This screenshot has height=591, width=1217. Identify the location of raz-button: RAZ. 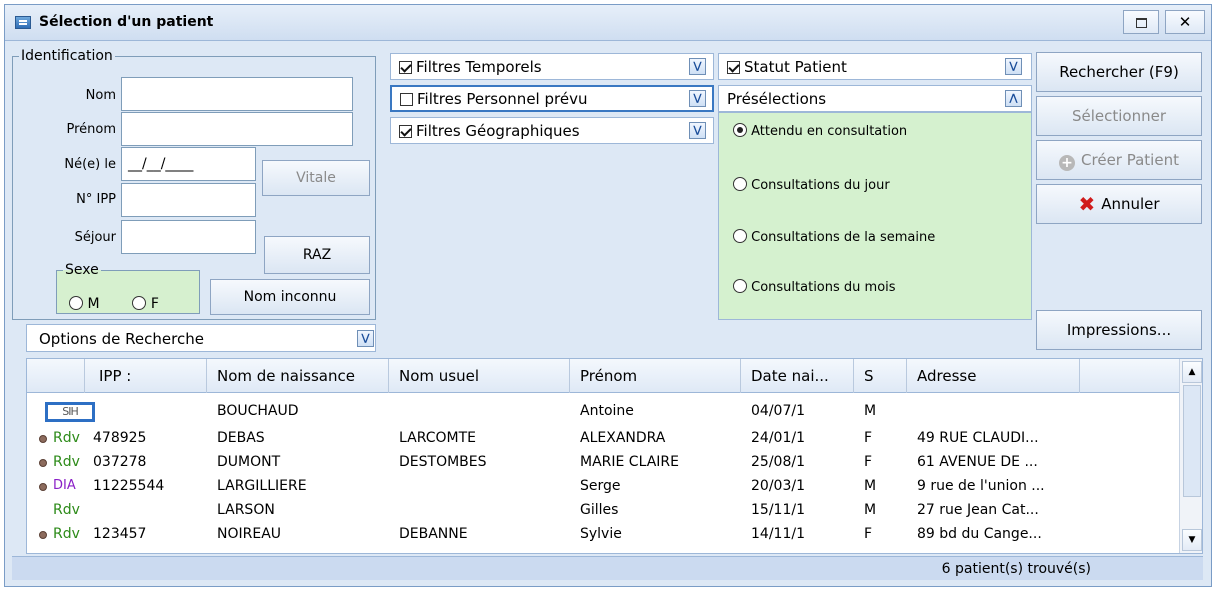
(317, 255).